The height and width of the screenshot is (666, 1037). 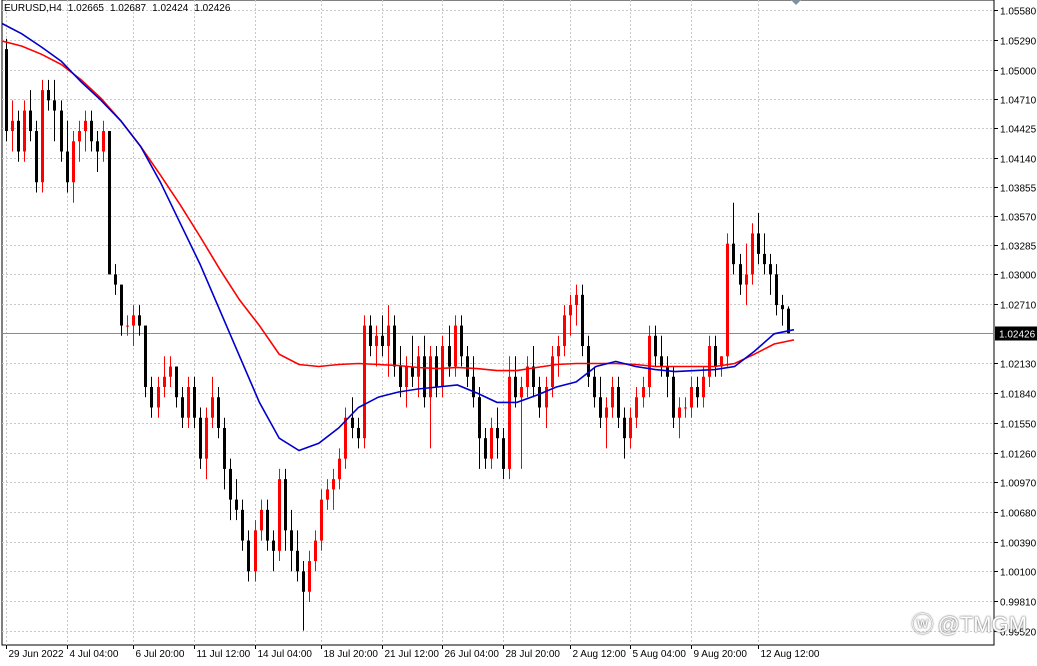 I want to click on y-tick-label: 1.00100, so click(x=1018, y=573).